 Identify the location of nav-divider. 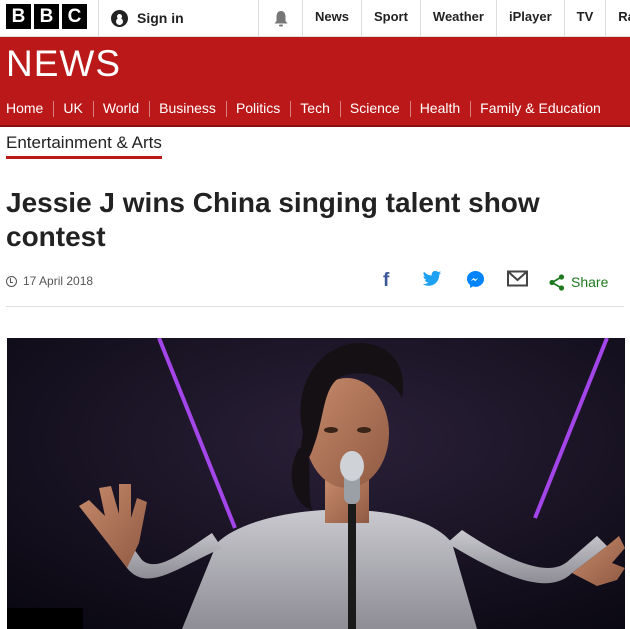
(315, 126).